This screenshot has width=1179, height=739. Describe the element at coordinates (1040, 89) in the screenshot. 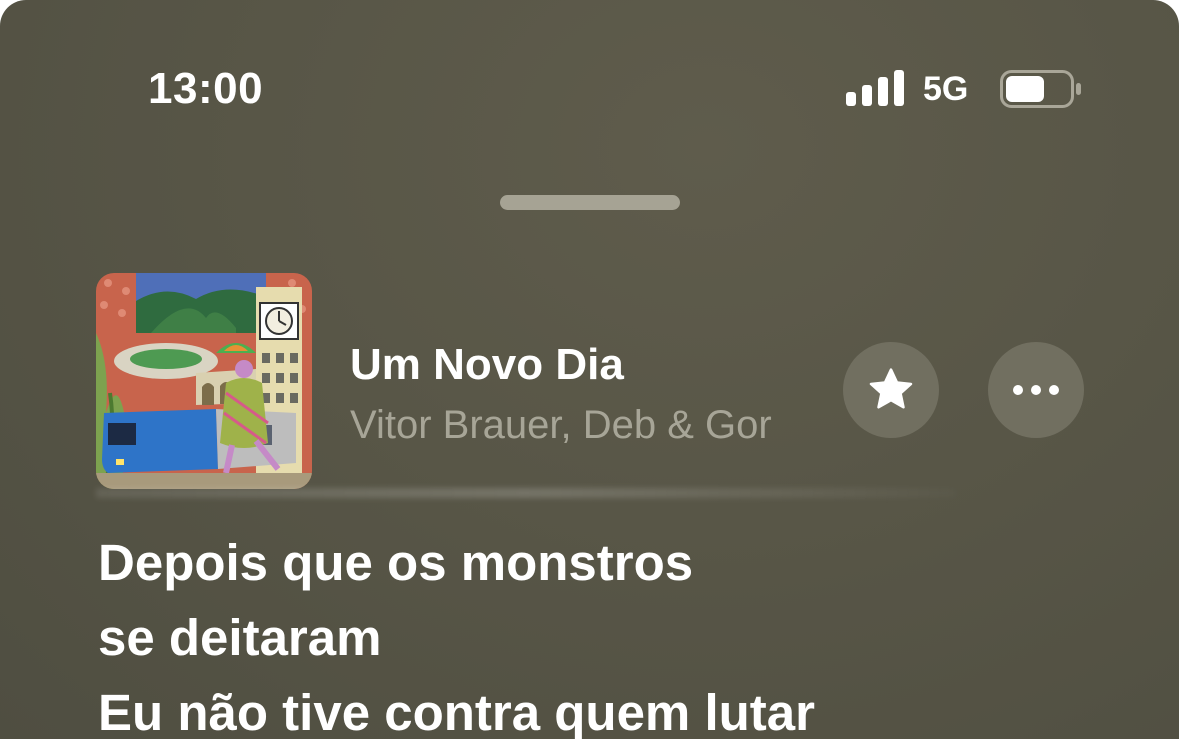

I see `battery-icon` at that location.